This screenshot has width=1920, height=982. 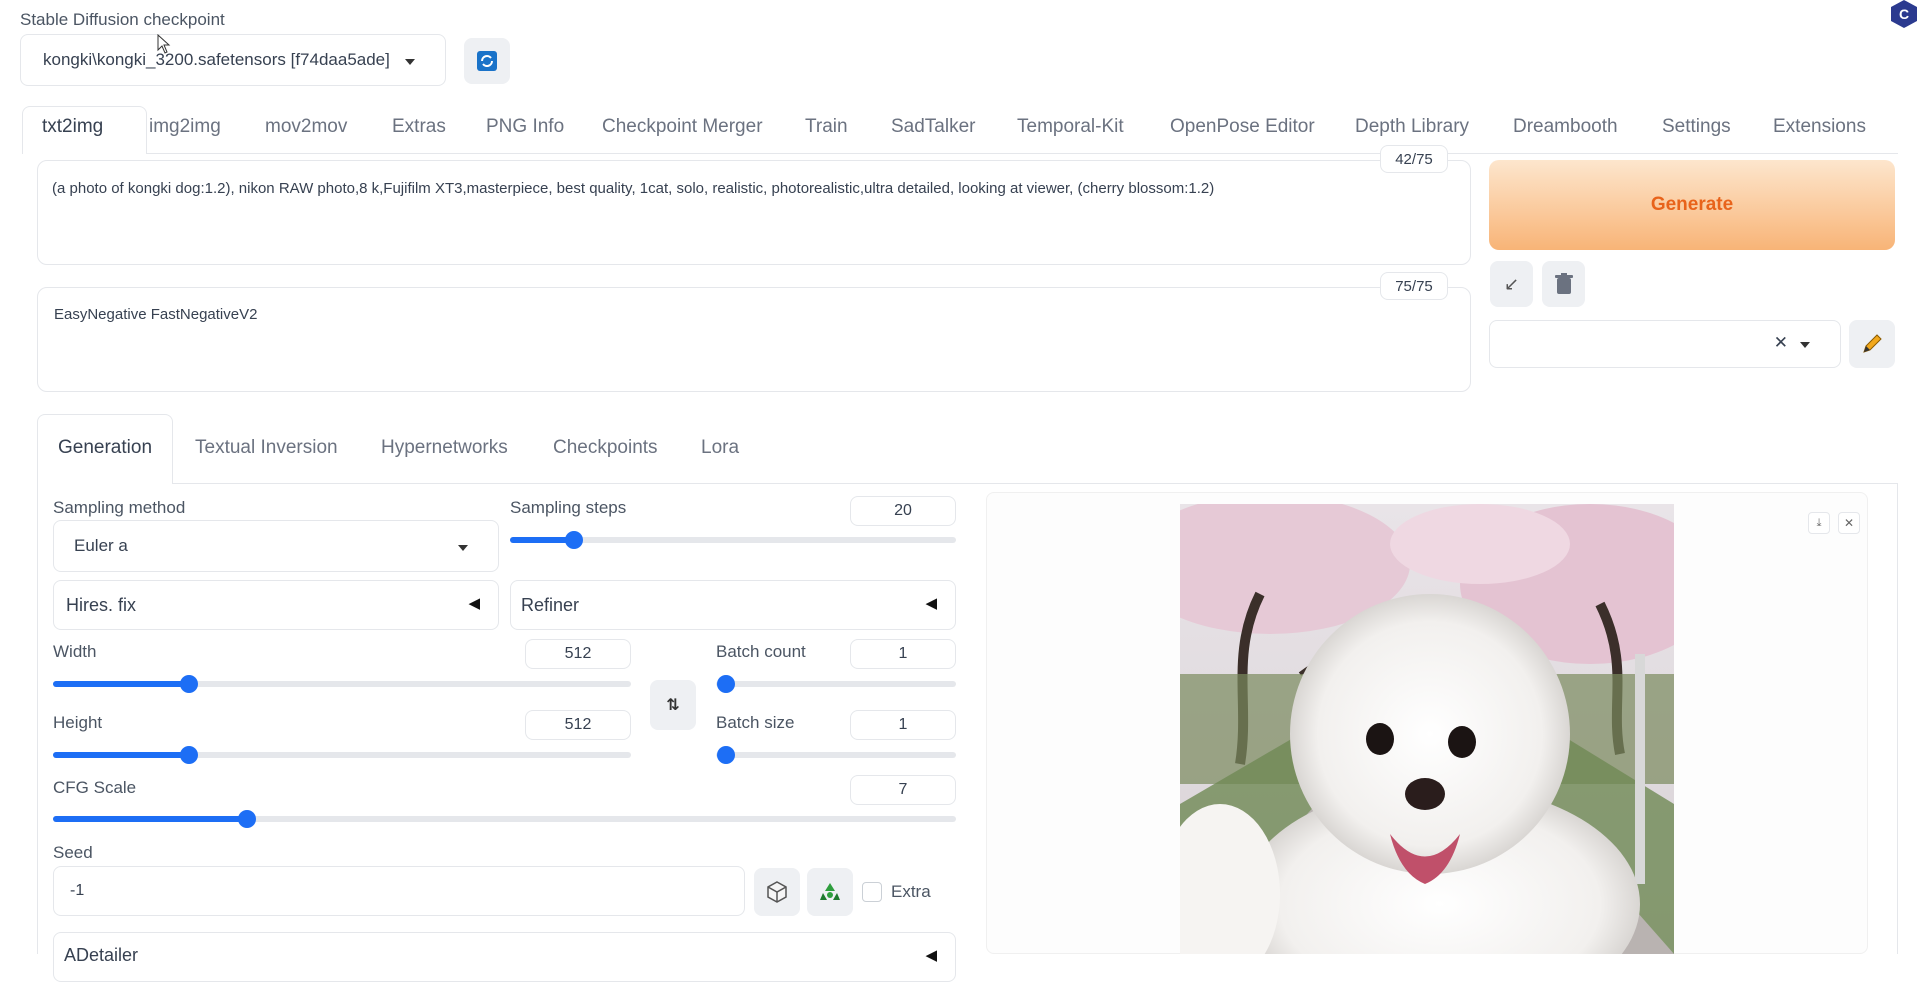 What do you see at coordinates (872, 892) in the screenshot?
I see `extra-seed-checkbox` at bounding box center [872, 892].